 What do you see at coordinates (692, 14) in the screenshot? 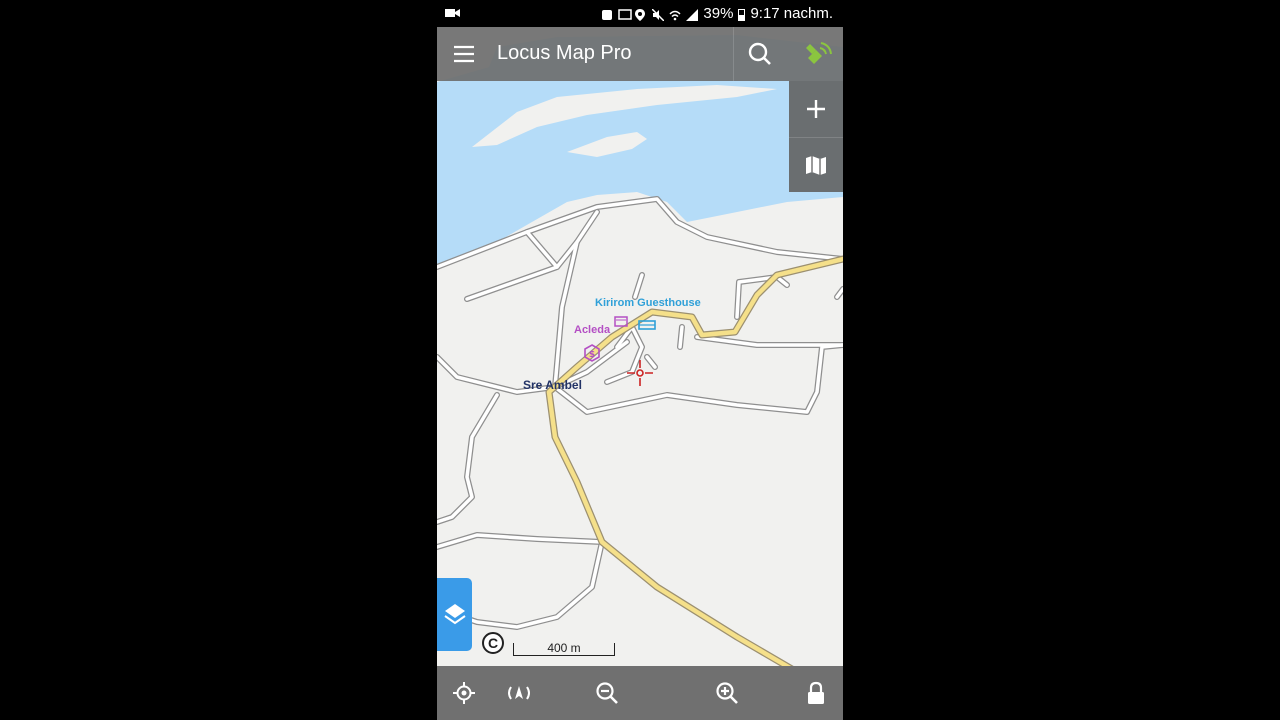
I see `signal-icon` at bounding box center [692, 14].